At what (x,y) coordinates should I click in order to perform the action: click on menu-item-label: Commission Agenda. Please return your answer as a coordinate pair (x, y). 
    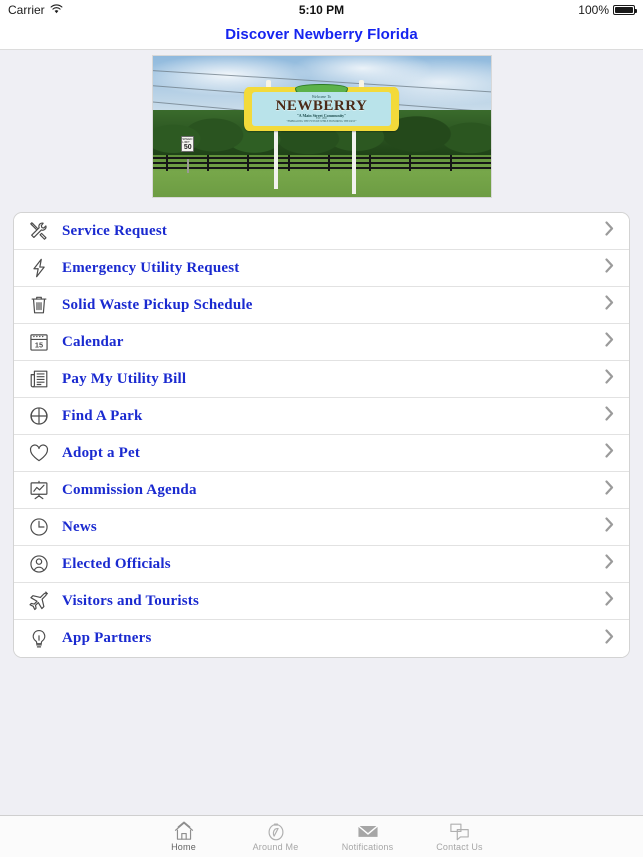
    Looking at the image, I should click on (129, 489).